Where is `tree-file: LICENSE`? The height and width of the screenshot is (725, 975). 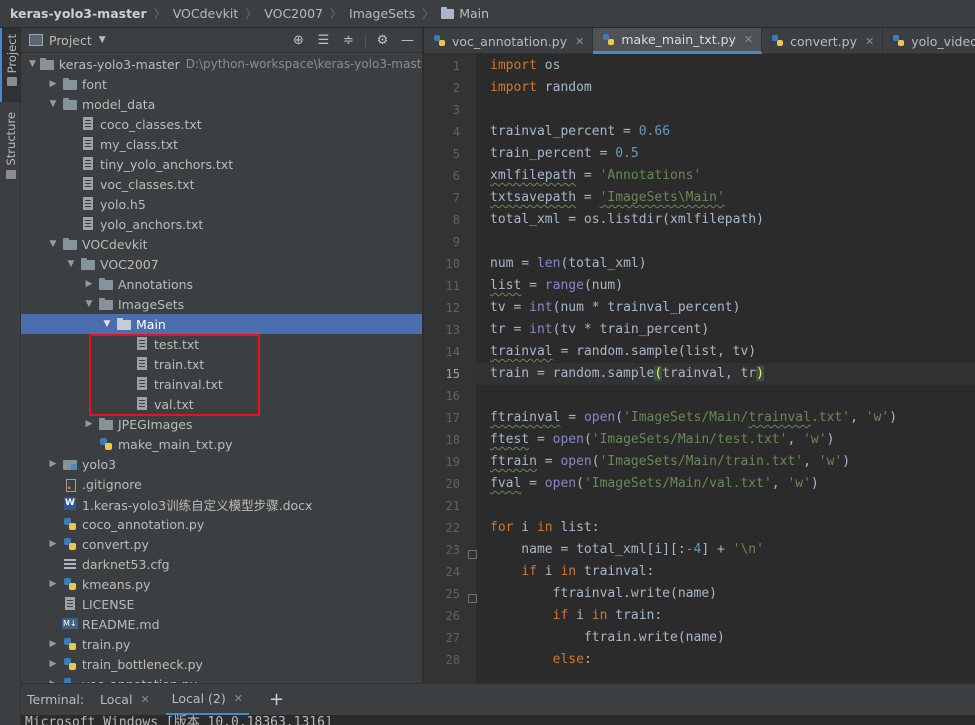
tree-file: LICENSE is located at coordinates (221, 604).